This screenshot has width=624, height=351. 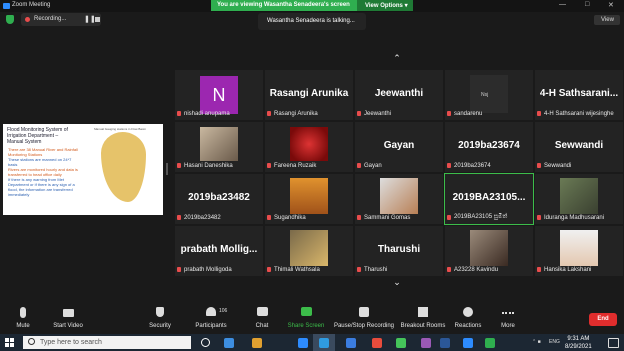 I want to click on word-icon, so click(x=445, y=343).